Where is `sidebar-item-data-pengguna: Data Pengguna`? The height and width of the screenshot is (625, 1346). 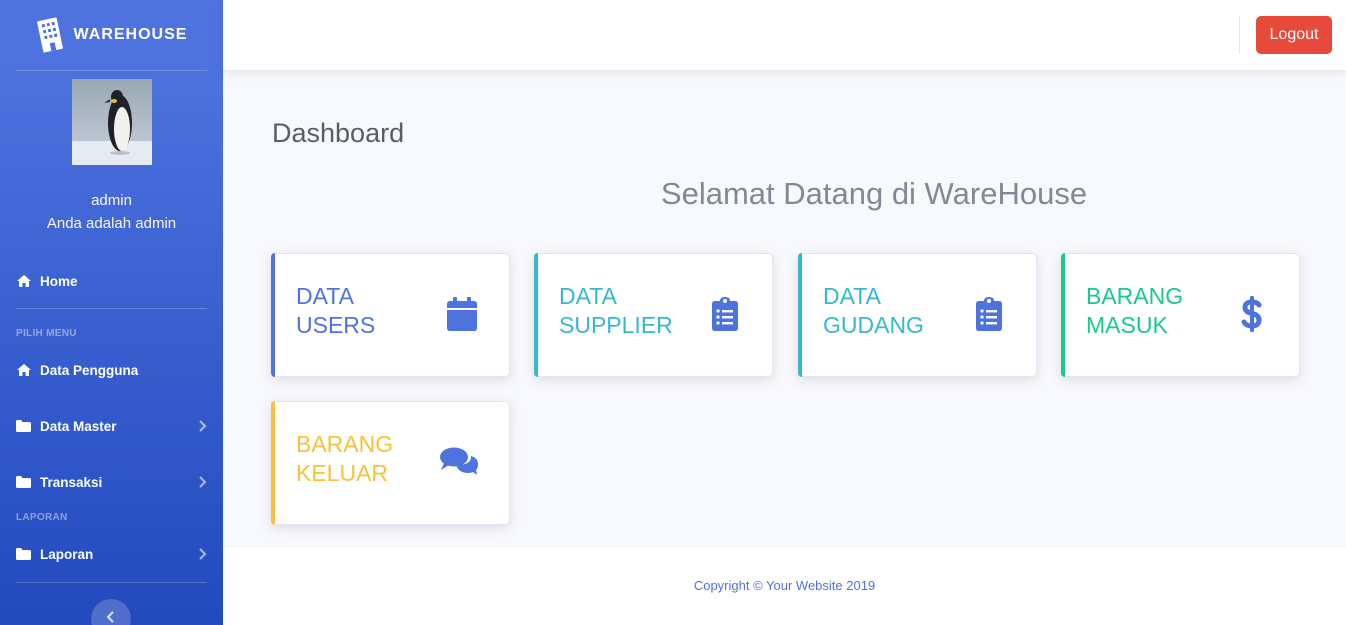 sidebar-item-data-pengguna: Data Pengguna is located at coordinates (111, 370).